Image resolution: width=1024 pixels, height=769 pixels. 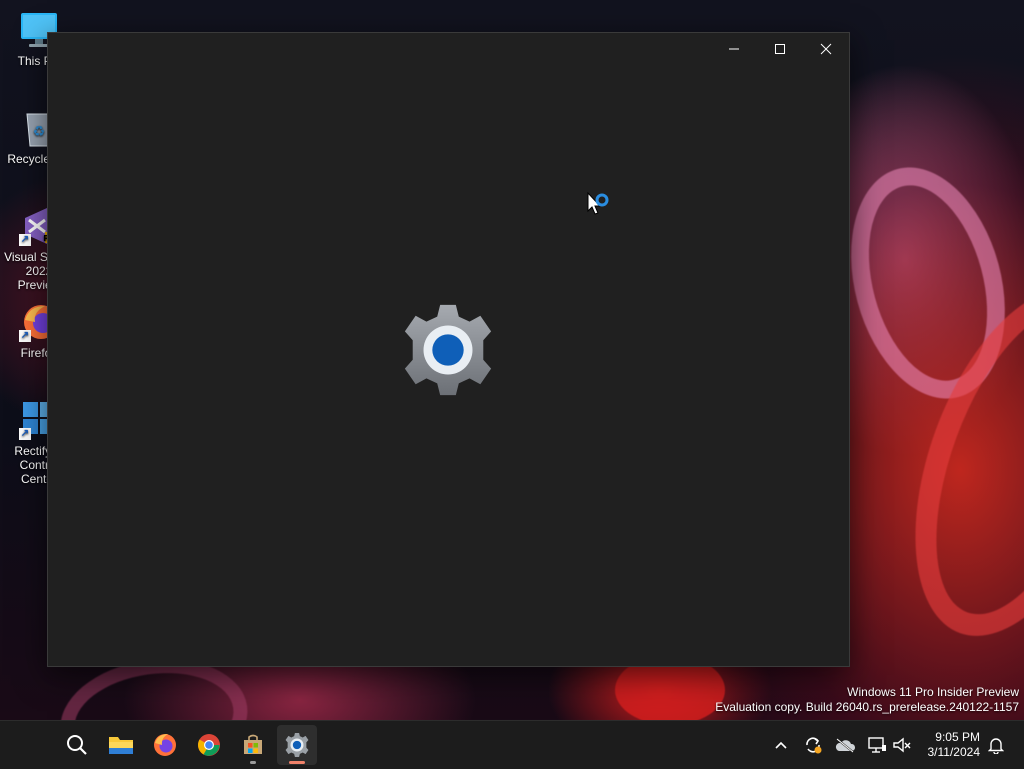 I want to click on maximize-icon, so click(x=780, y=49).